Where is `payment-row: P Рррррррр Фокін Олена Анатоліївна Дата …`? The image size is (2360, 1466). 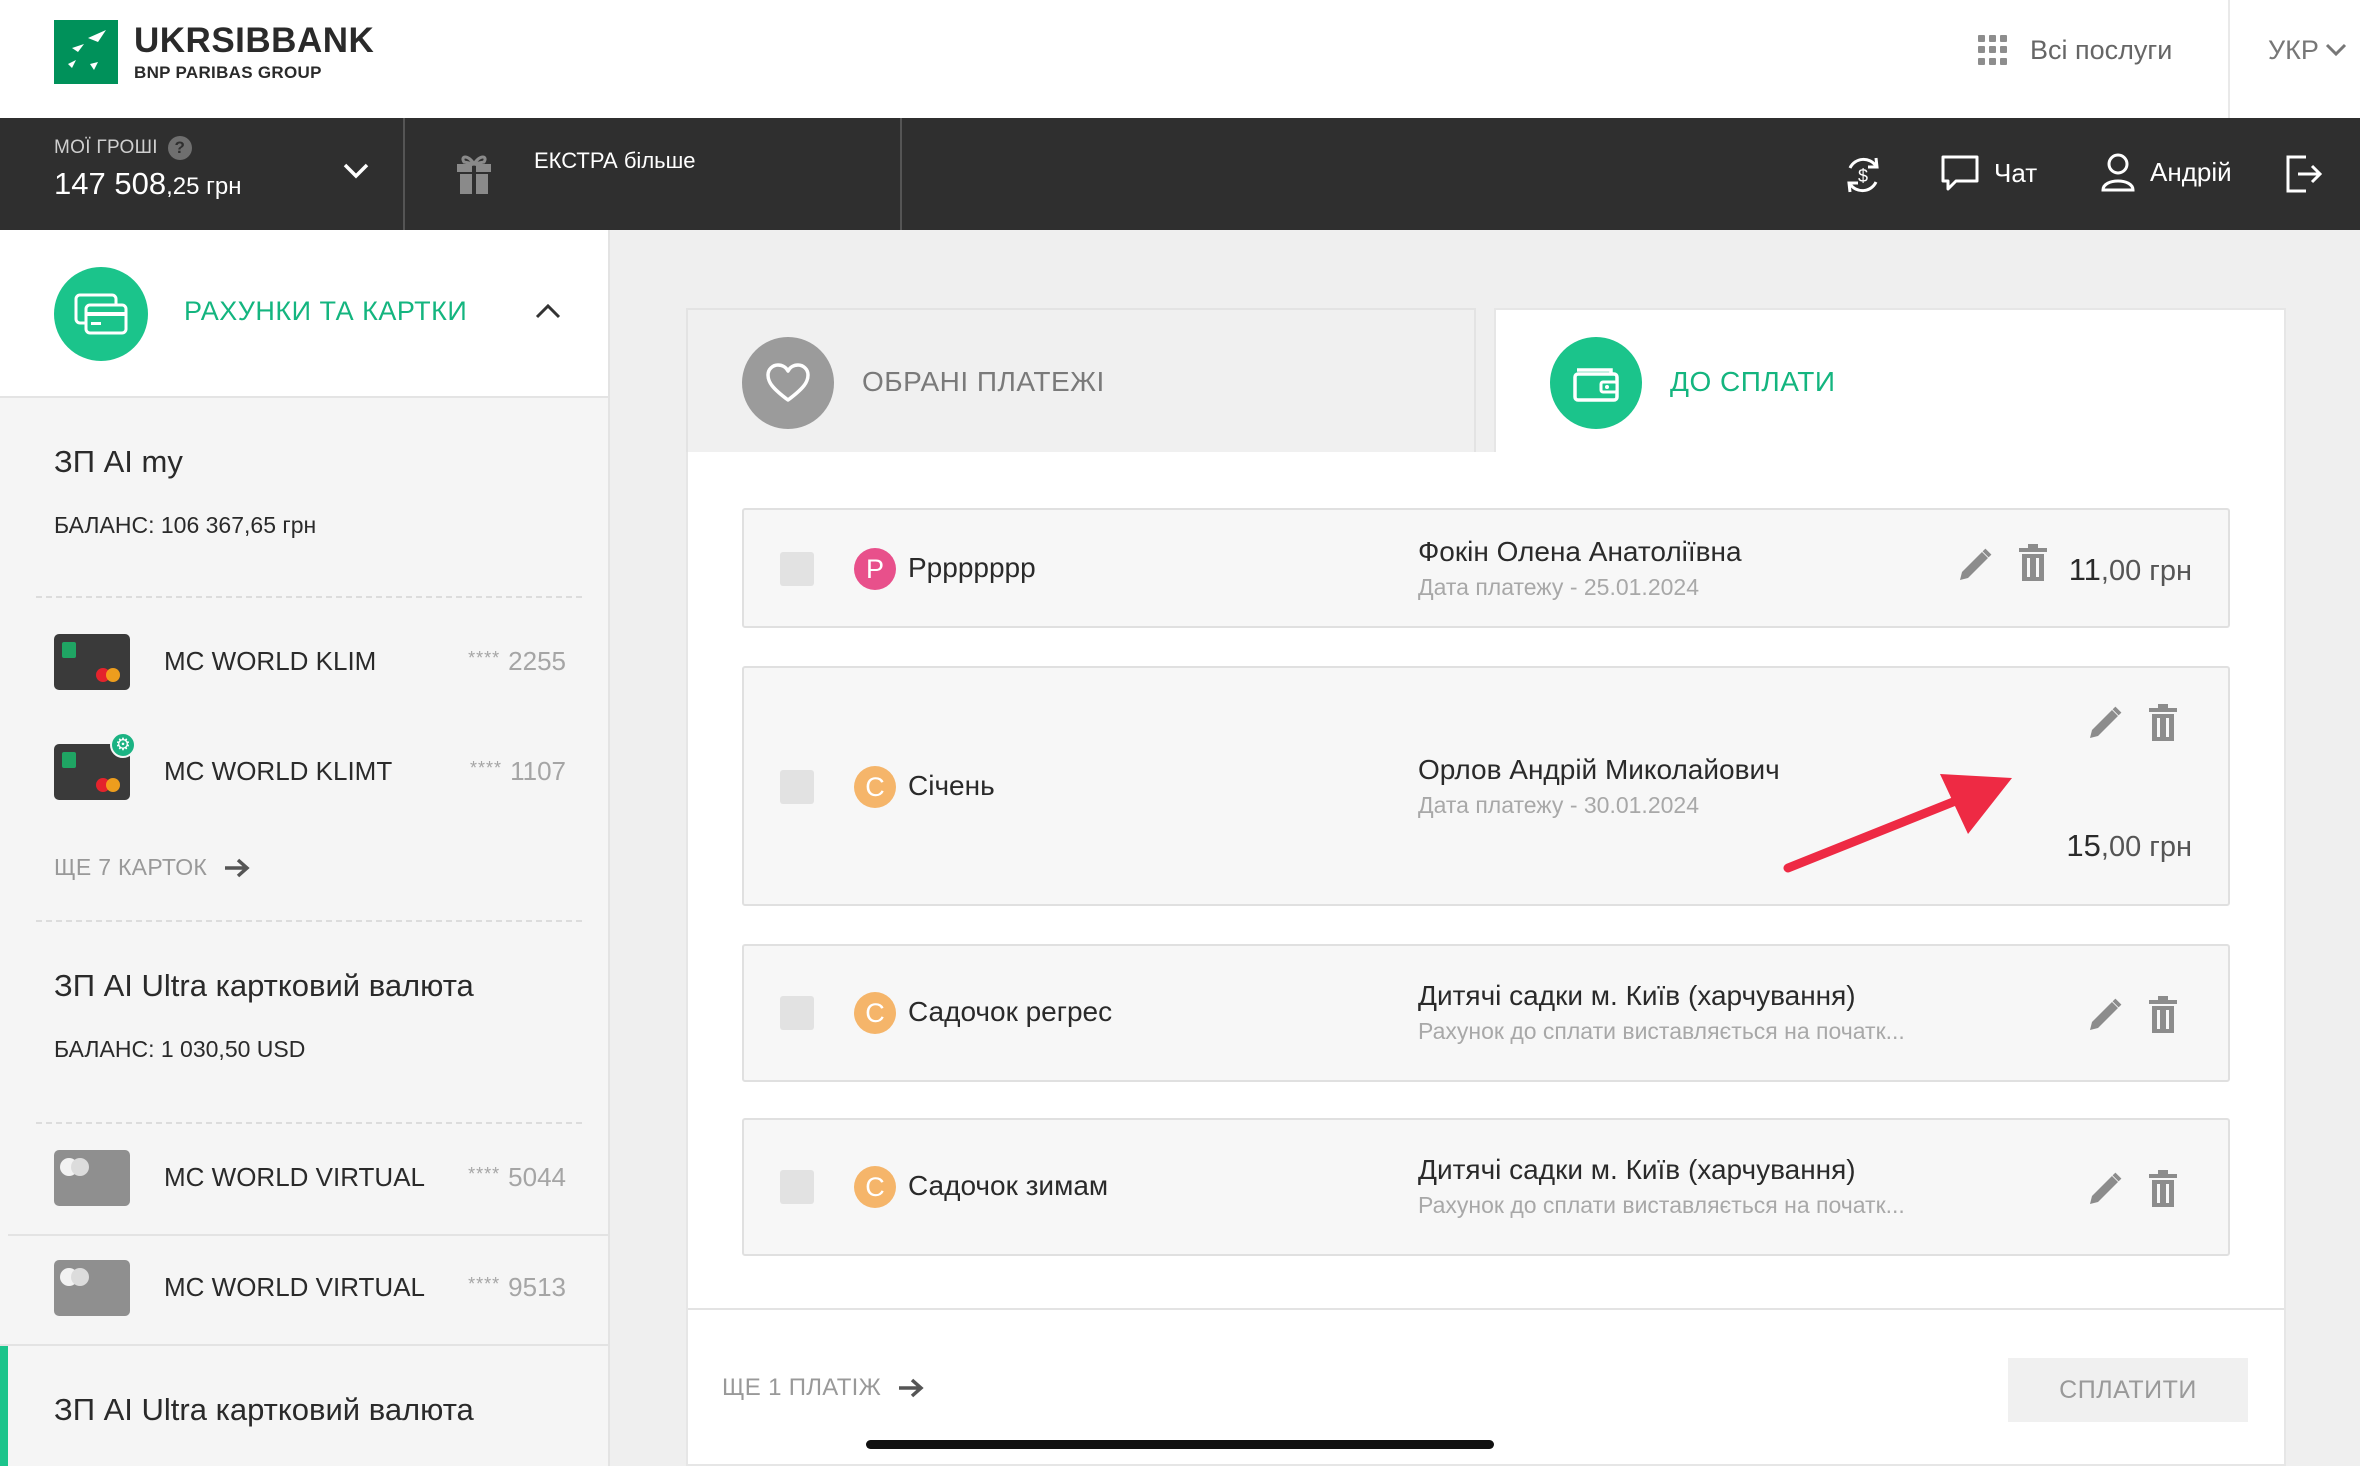
payment-row: P Рррррррр Фокін Олена Анатоліївна Дата … is located at coordinates (1486, 568).